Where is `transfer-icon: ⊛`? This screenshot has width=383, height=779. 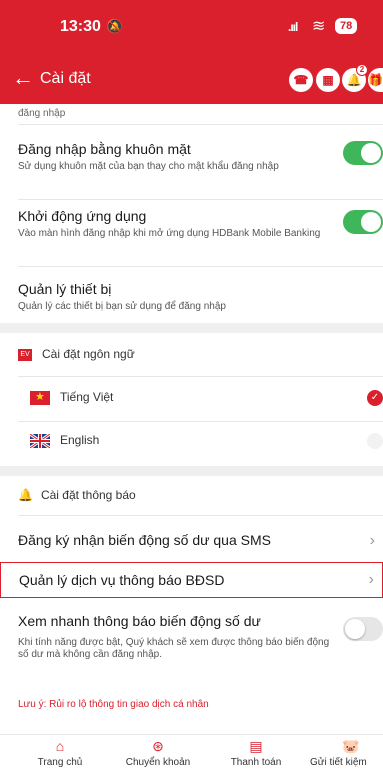
transfer-icon: ⊛ is located at coordinates (158, 746).